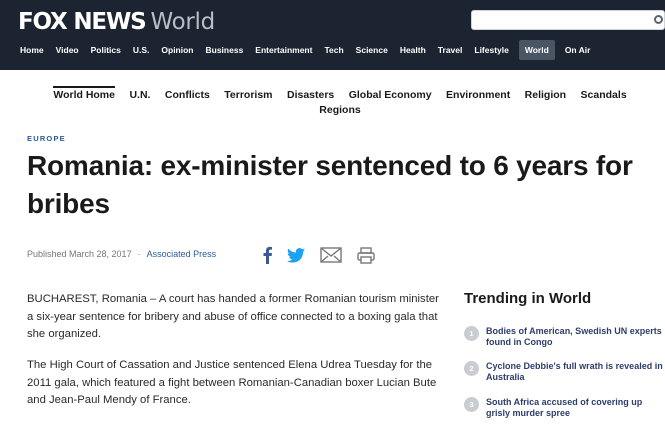 This screenshot has width=665, height=427. I want to click on search-box, so click(568, 20).